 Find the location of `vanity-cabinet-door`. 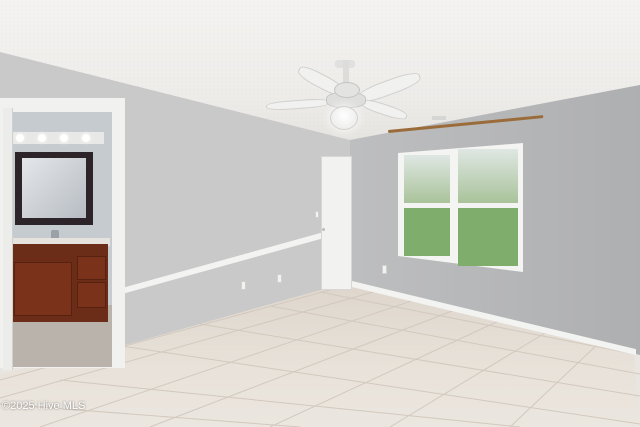

vanity-cabinet-door is located at coordinates (43, 289).